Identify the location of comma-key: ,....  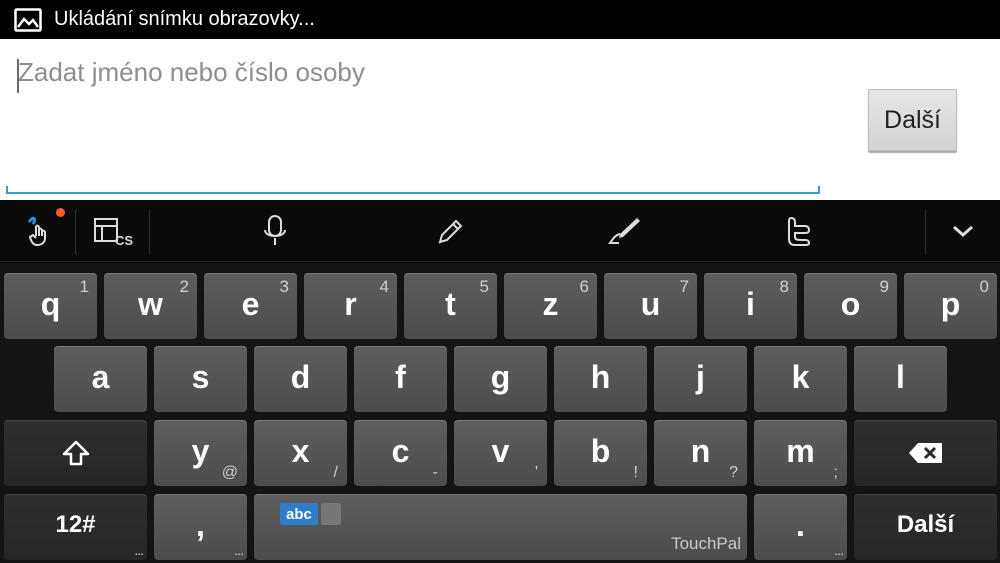
(200, 527).